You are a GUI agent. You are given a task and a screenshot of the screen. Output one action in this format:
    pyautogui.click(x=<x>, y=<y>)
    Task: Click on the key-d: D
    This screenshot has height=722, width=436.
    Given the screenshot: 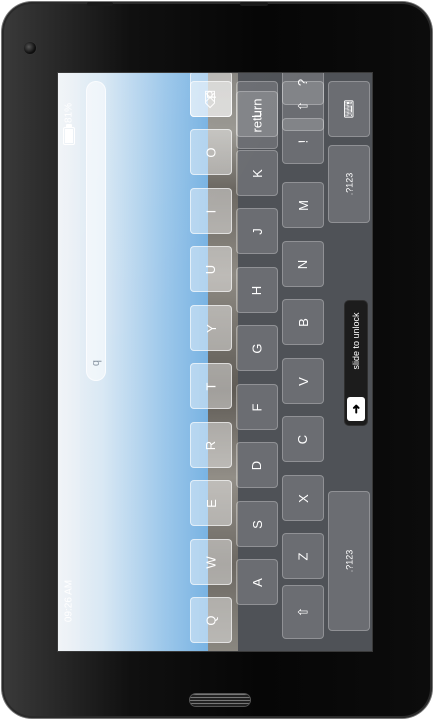 What is the action you would take?
    pyautogui.click(x=257, y=465)
    